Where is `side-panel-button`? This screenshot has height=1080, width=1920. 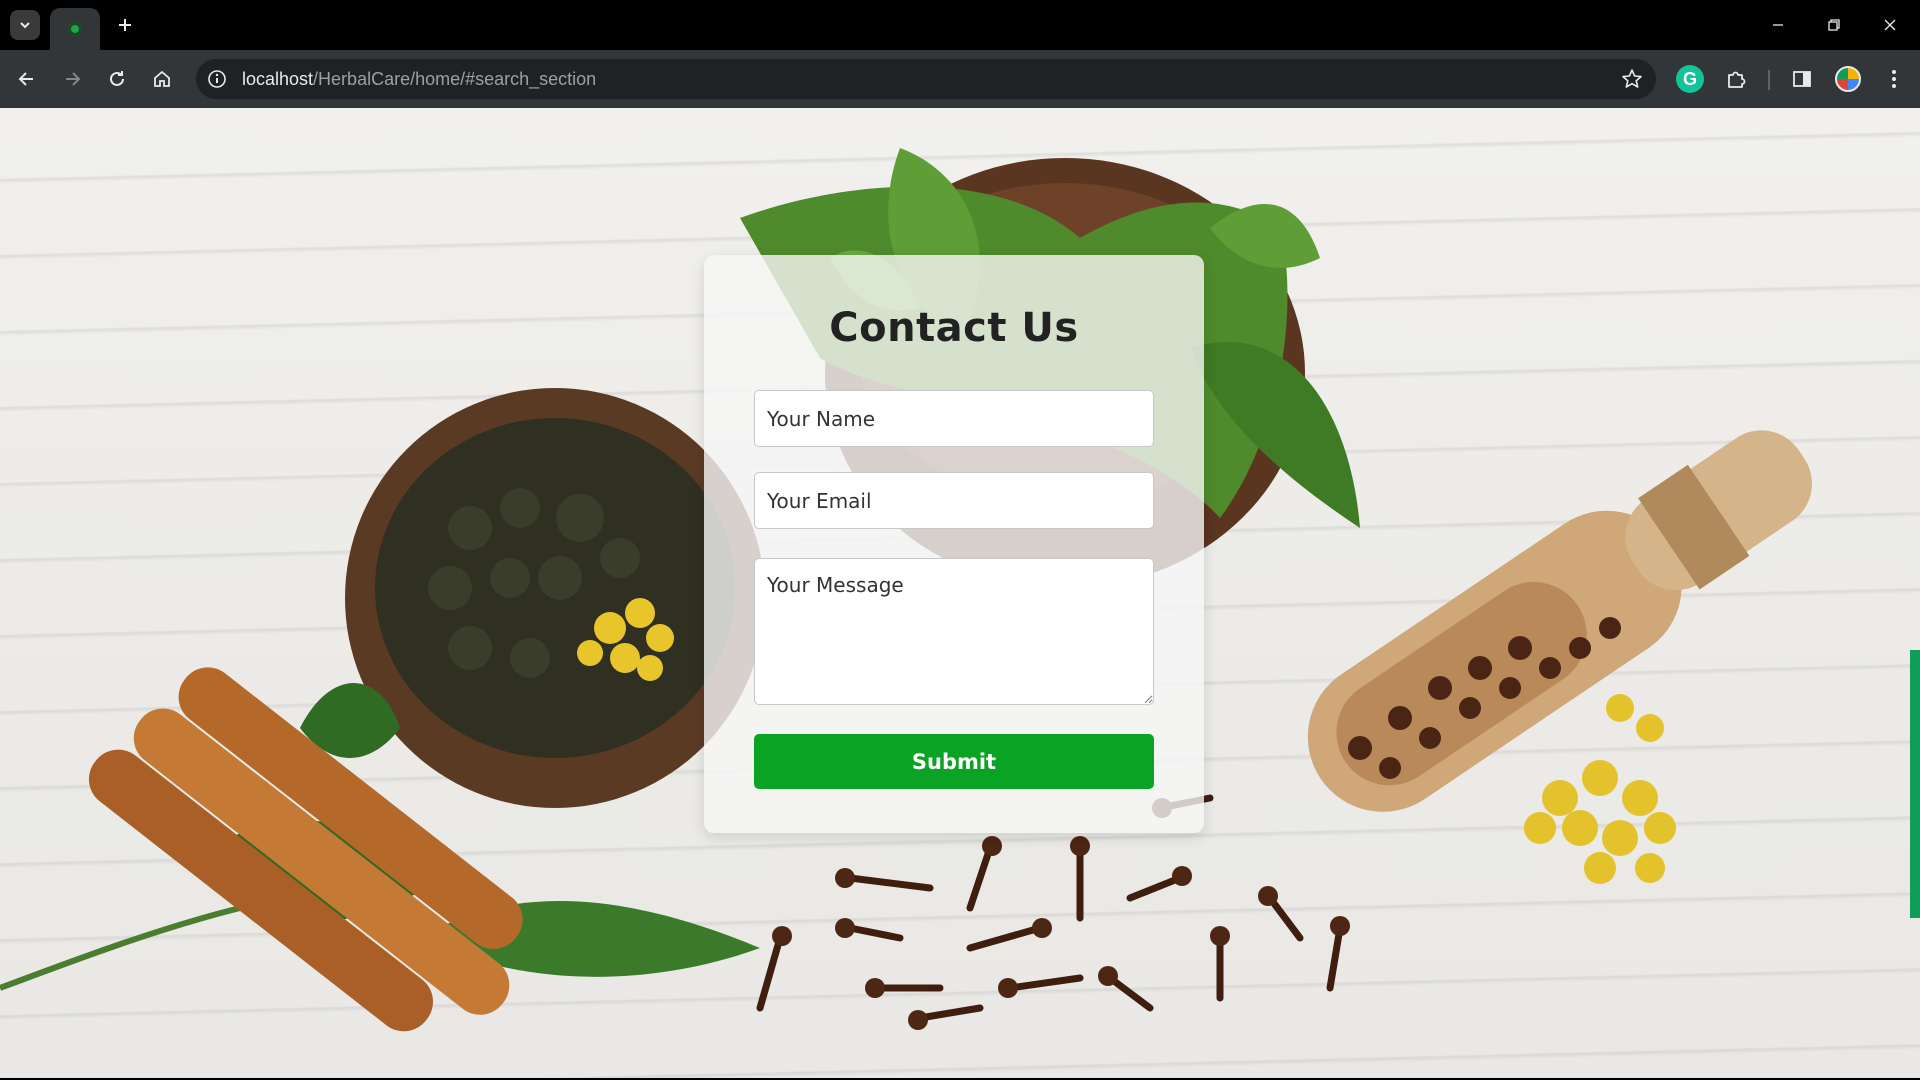
side-panel-button is located at coordinates (1802, 79).